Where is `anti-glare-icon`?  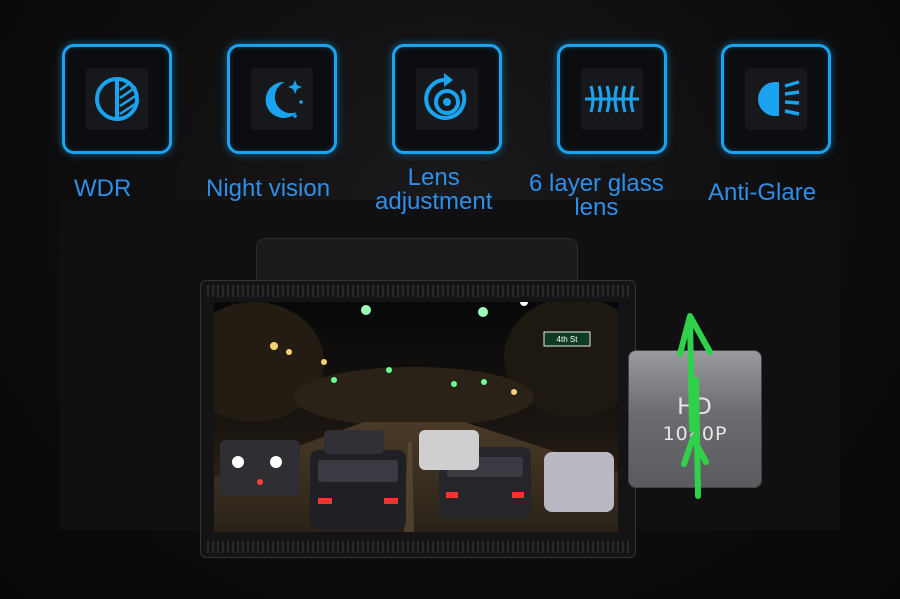
anti-glare-icon is located at coordinates (776, 99).